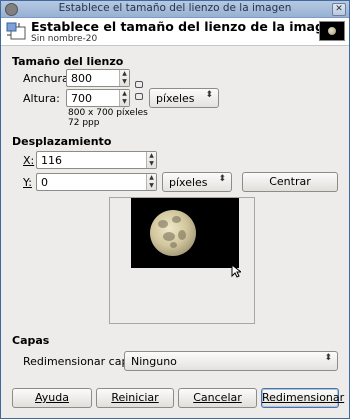 The height and width of the screenshot is (419, 350). What do you see at coordinates (151, 164) in the screenshot?
I see `offset-x-decrease: ▼` at bounding box center [151, 164].